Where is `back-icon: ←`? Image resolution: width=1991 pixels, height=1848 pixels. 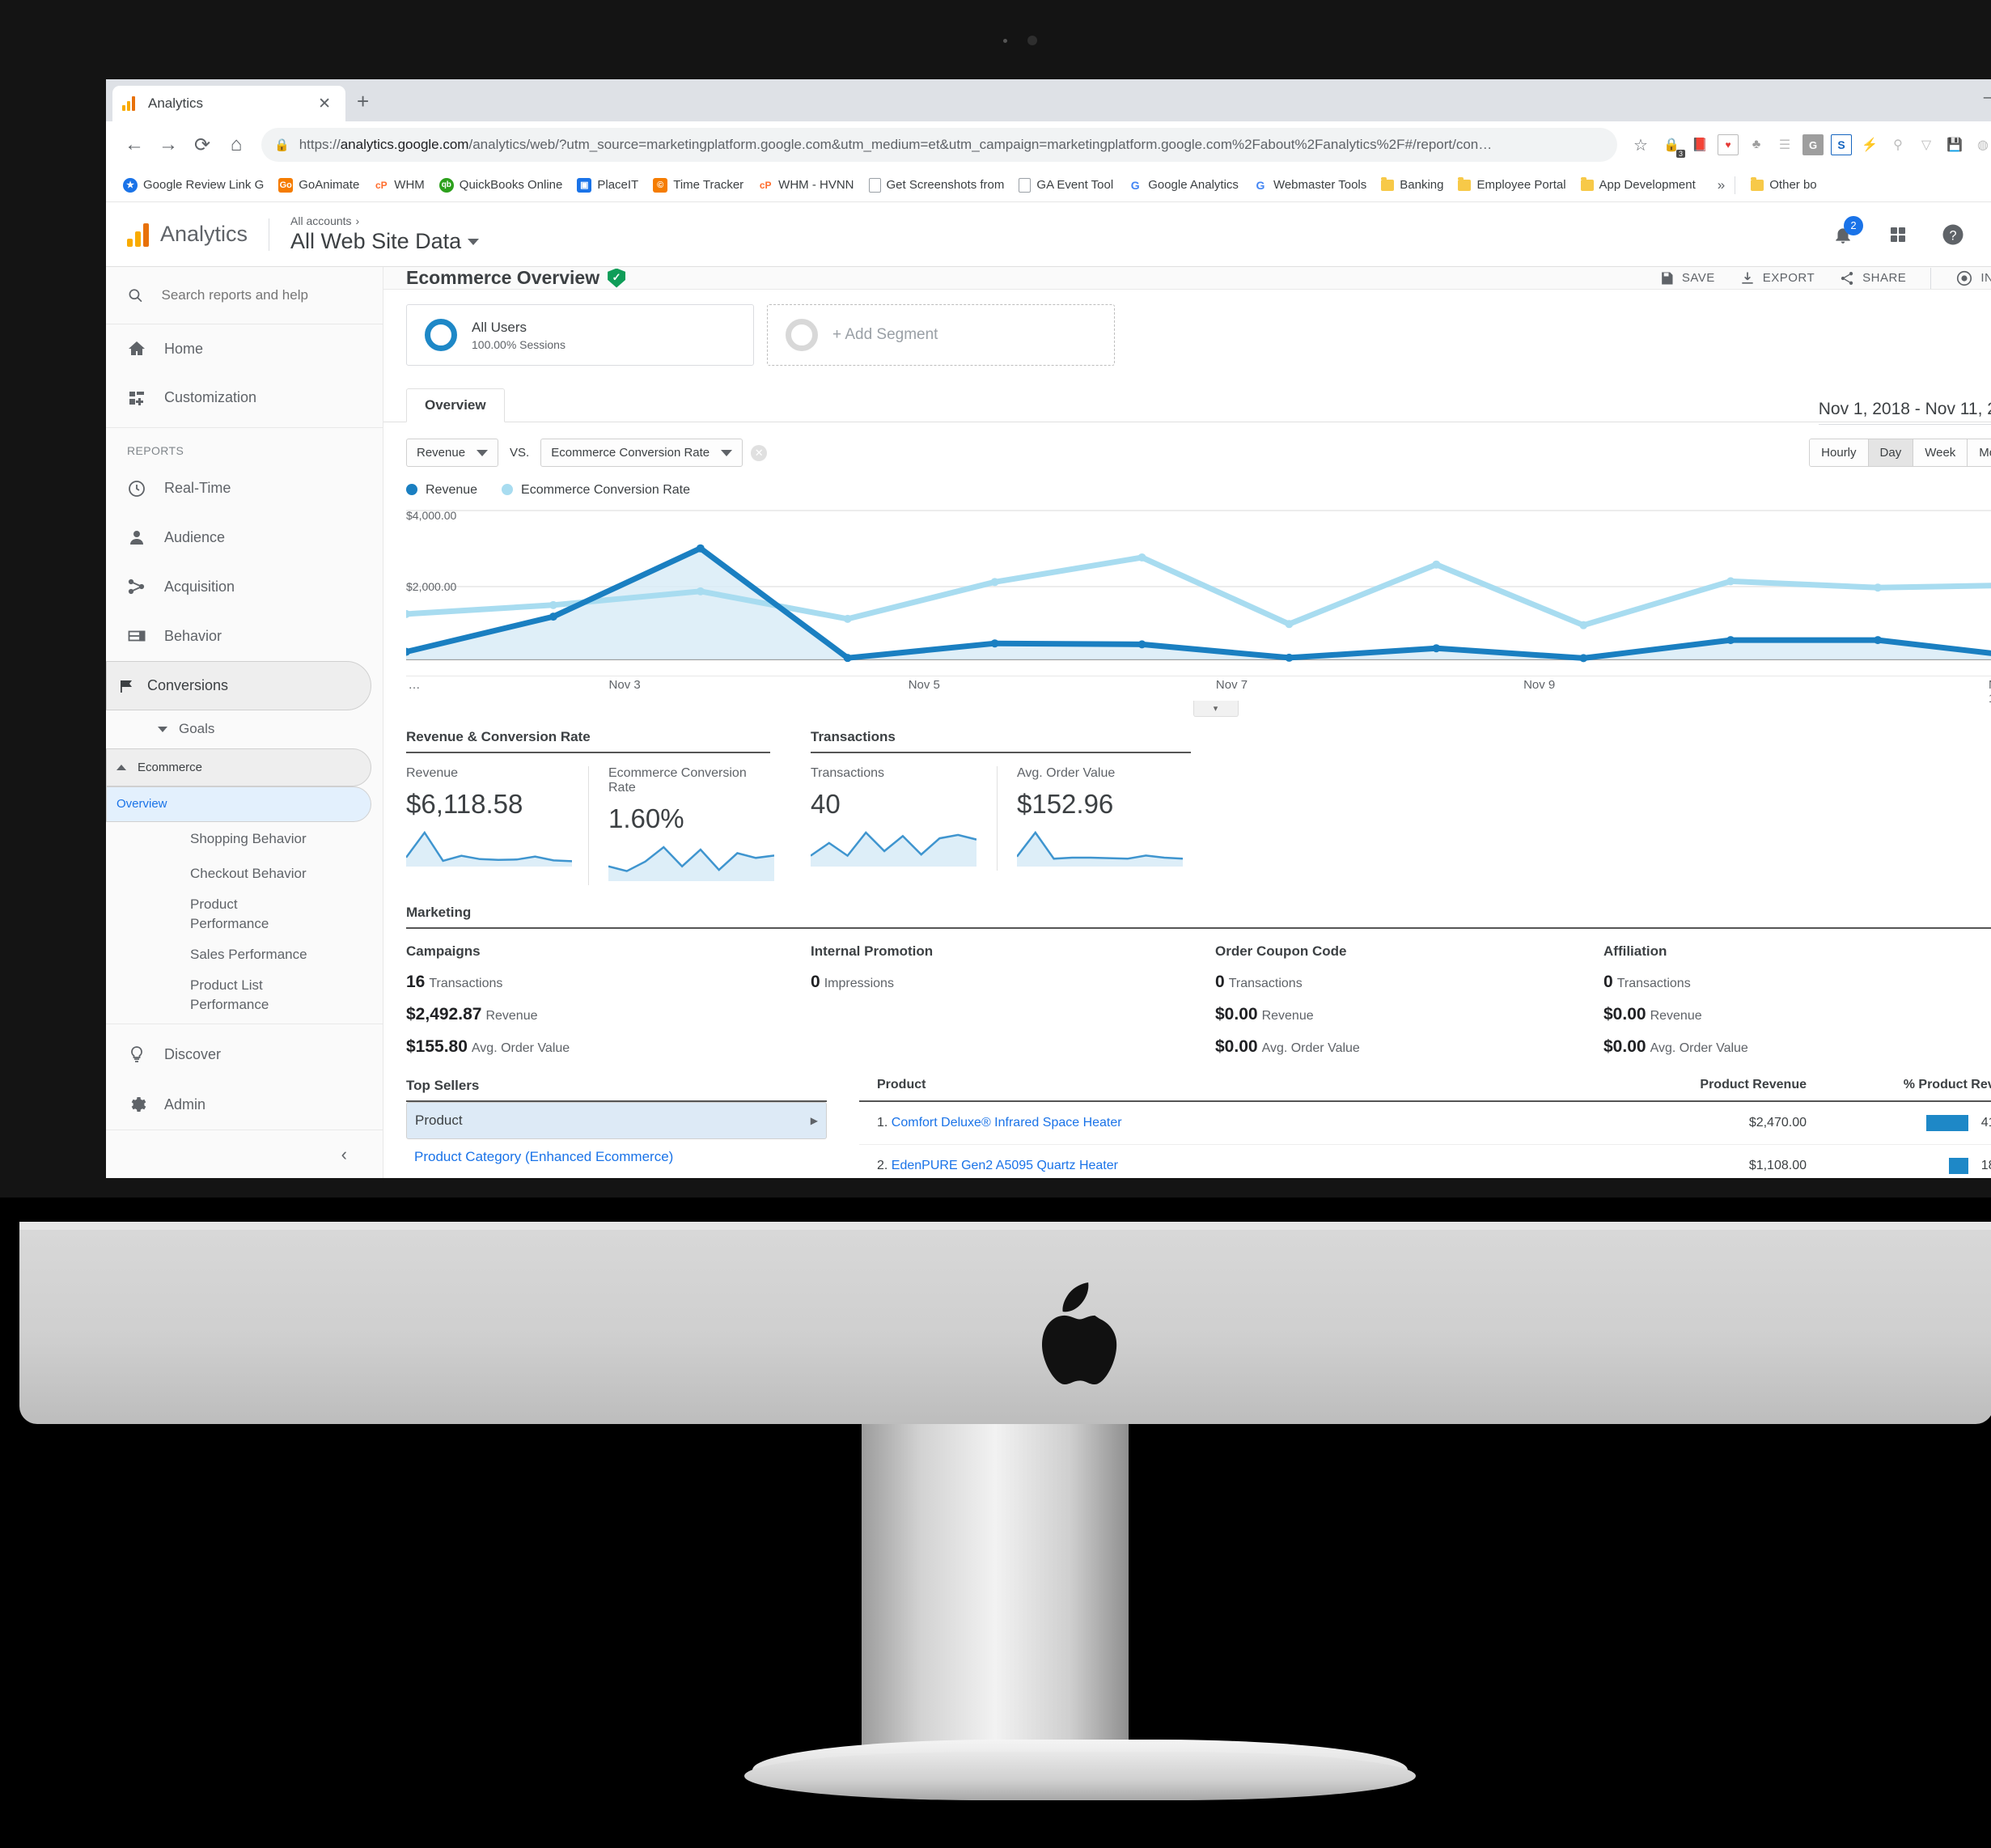 back-icon: ← is located at coordinates (134, 145).